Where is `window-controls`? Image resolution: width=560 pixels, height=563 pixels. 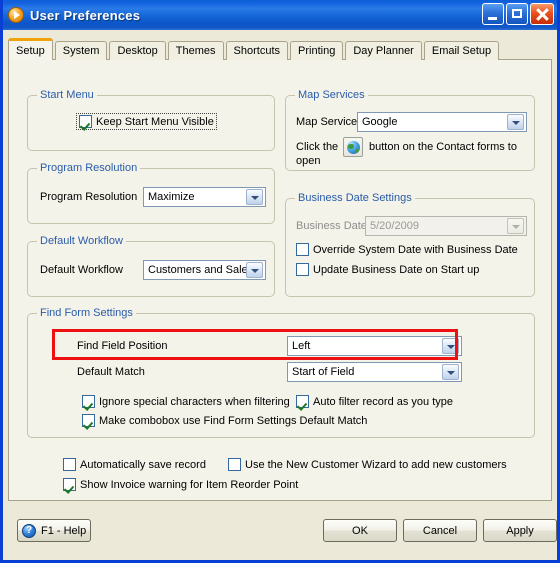
window-controls is located at coordinates (518, 14).